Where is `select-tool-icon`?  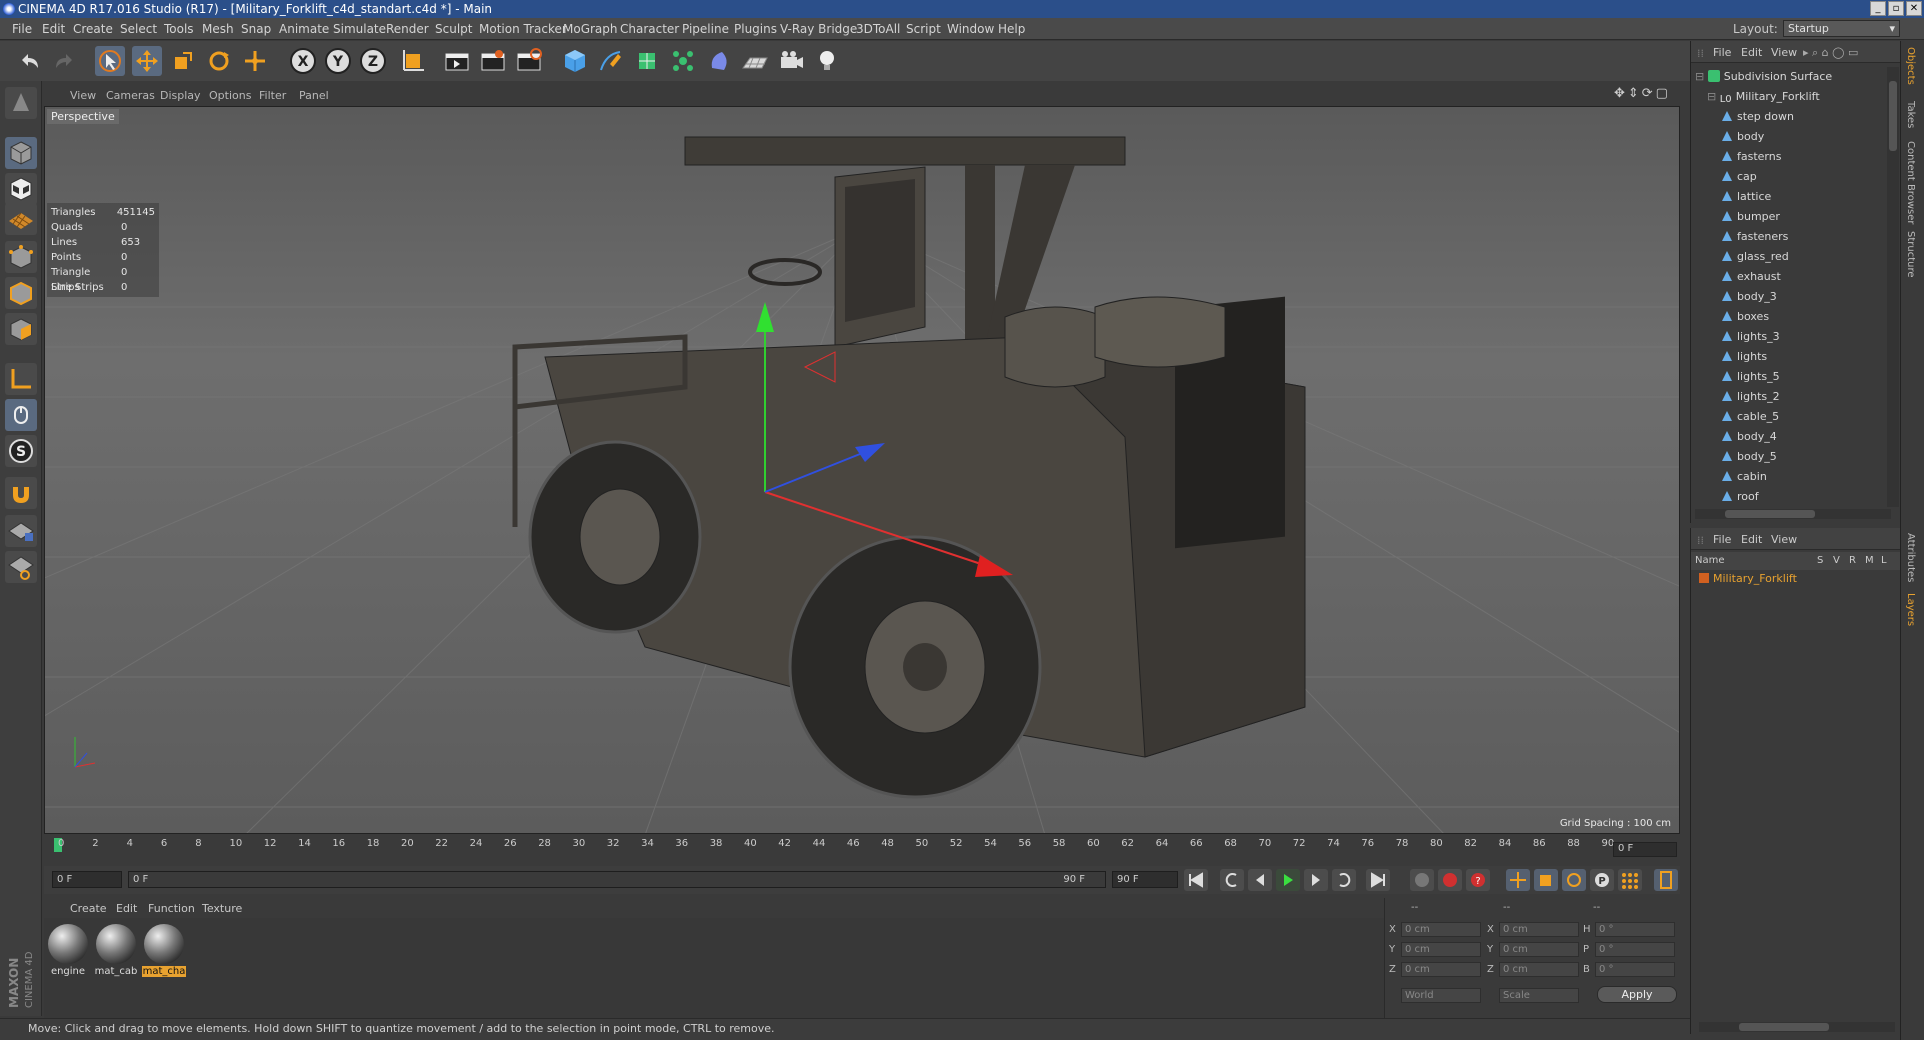 select-tool-icon is located at coordinates (110, 61).